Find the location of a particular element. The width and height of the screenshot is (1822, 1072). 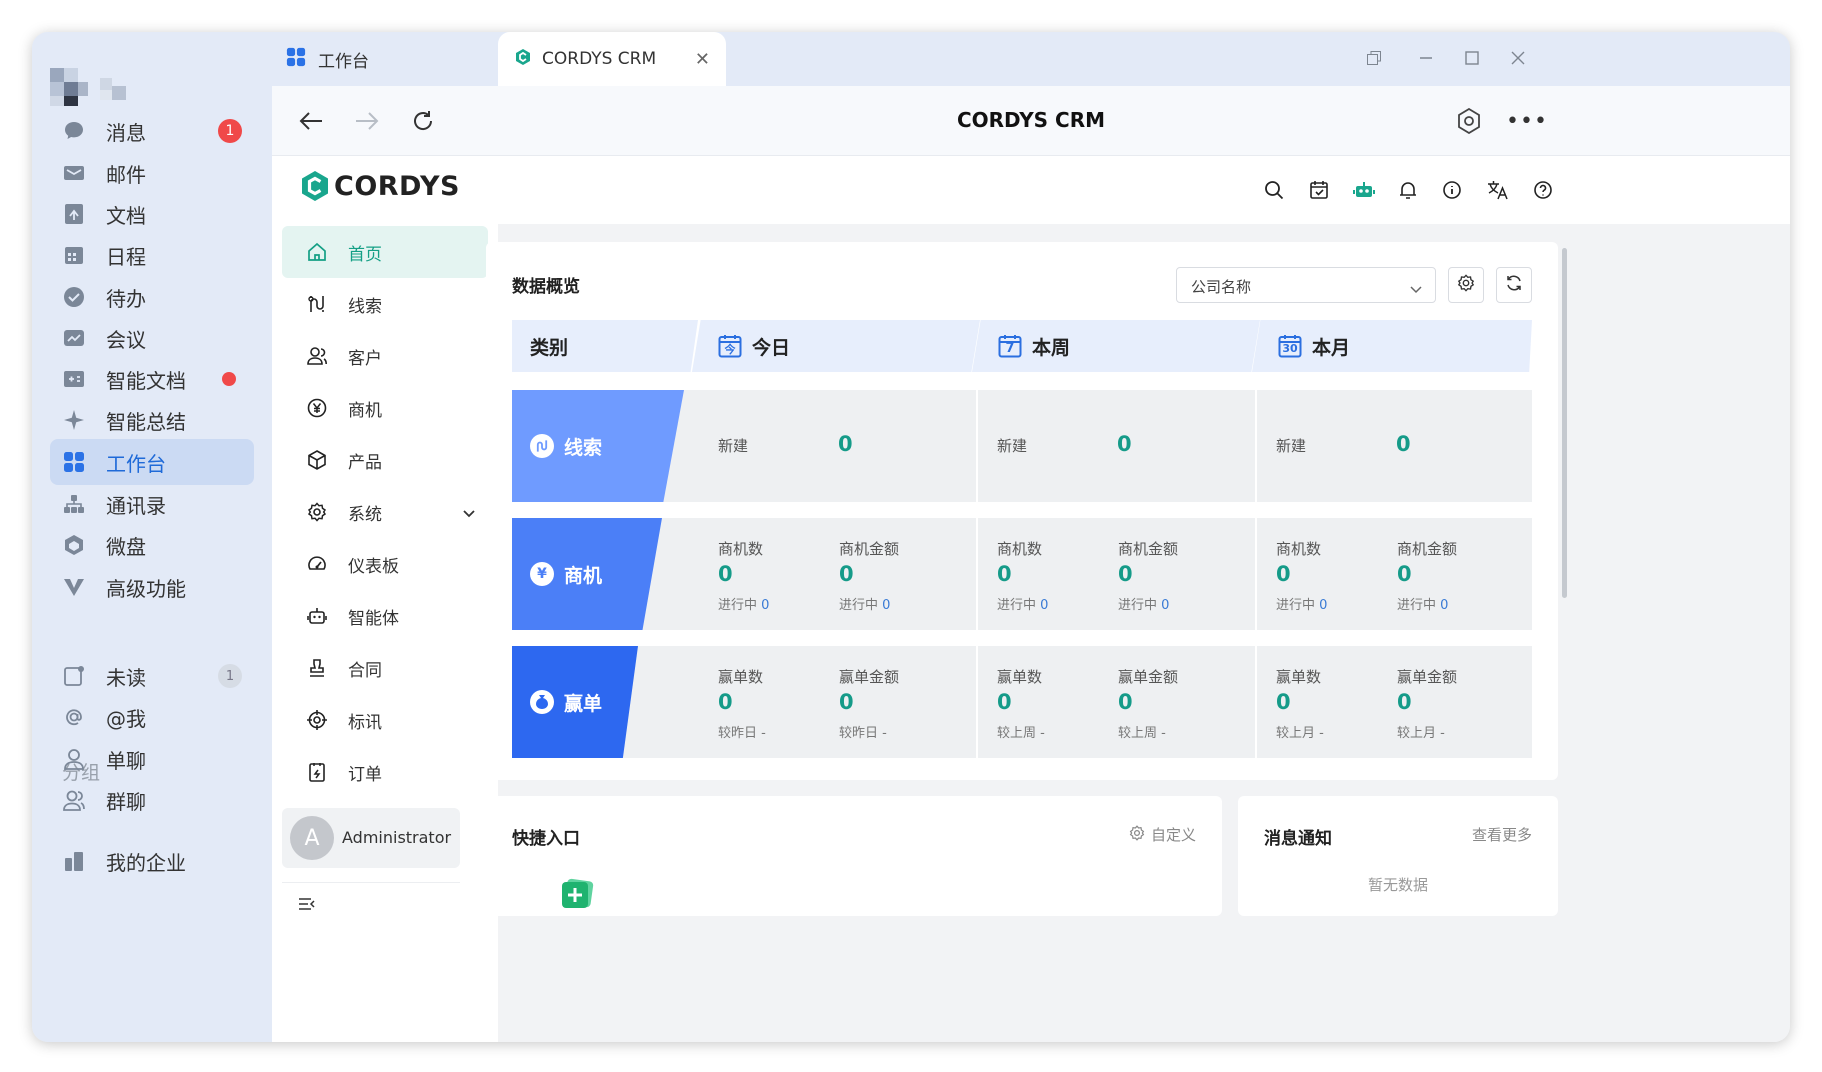

refresh-icon is located at coordinates (1514, 285).